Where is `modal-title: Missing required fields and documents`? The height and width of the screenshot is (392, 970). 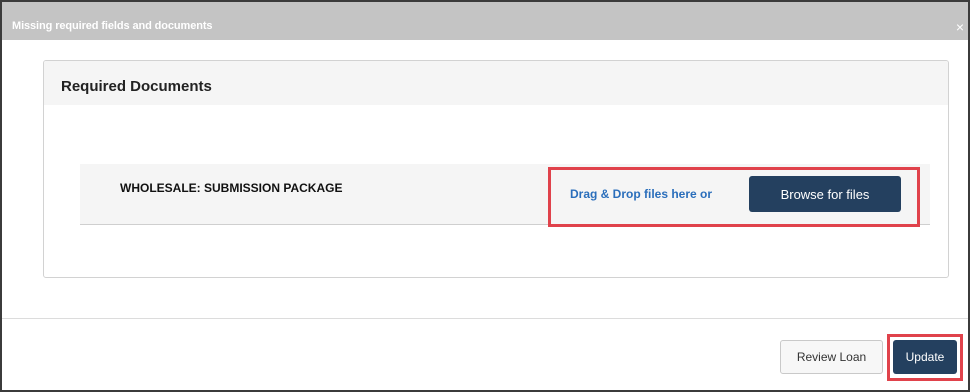 modal-title: Missing required fields and documents is located at coordinates (112, 26).